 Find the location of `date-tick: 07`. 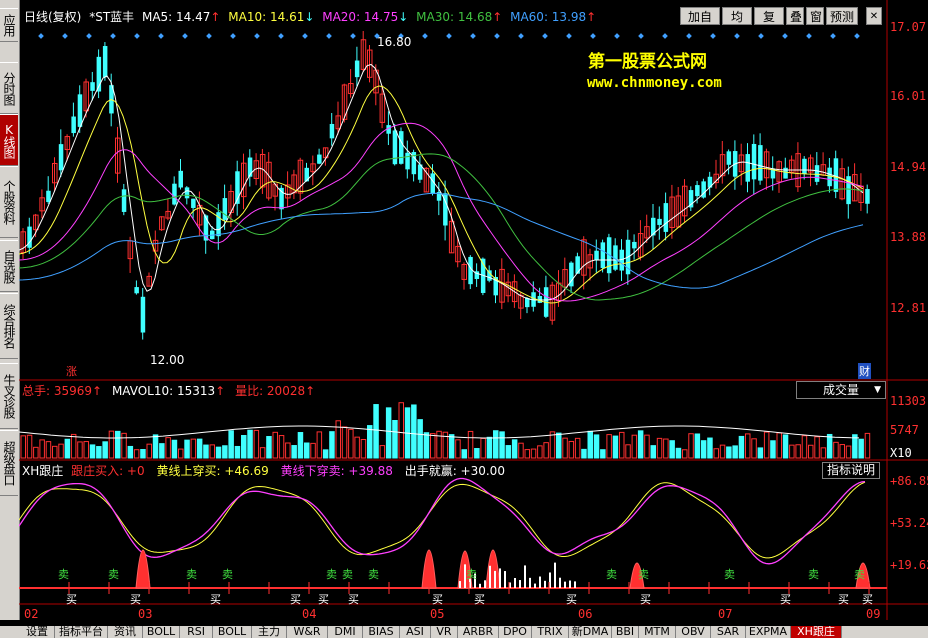

date-tick: 07 is located at coordinates (725, 614).